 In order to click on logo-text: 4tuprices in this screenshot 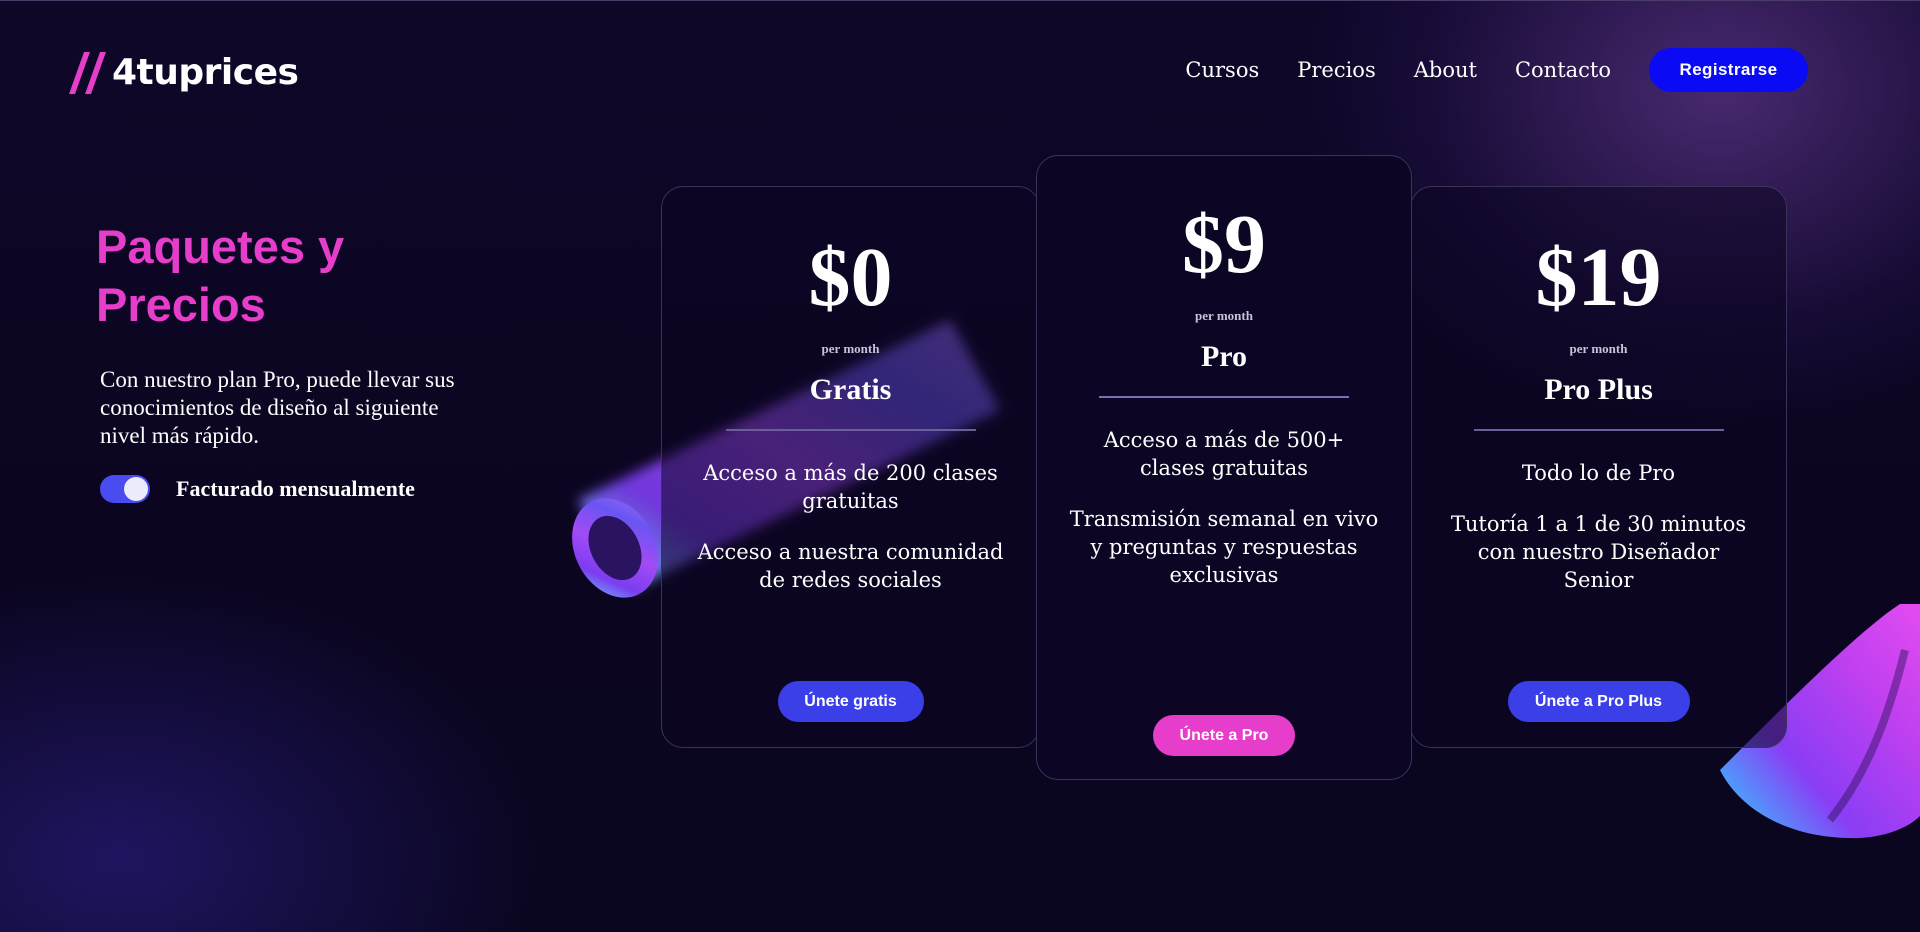, I will do `click(205, 72)`.